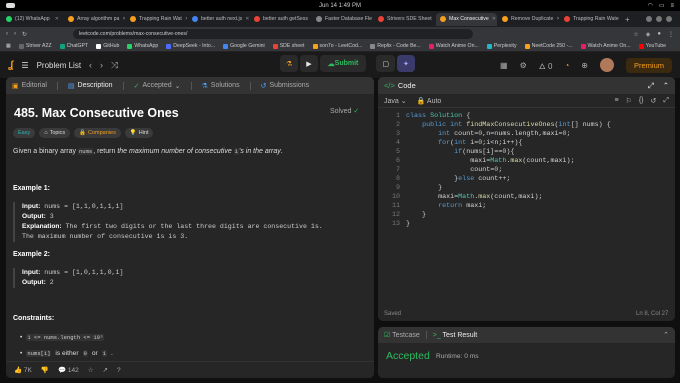  Describe the element at coordinates (406, 63) in the screenshot. I see `ai-assist-button: ✦` at that location.